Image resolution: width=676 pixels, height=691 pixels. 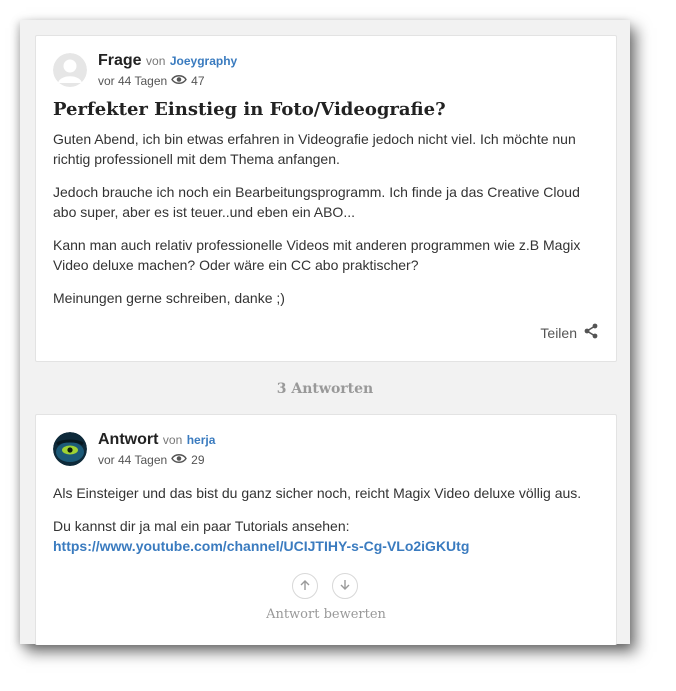 I want to click on answer-meta: vor 44 Tagen 29, so click(x=151, y=460).